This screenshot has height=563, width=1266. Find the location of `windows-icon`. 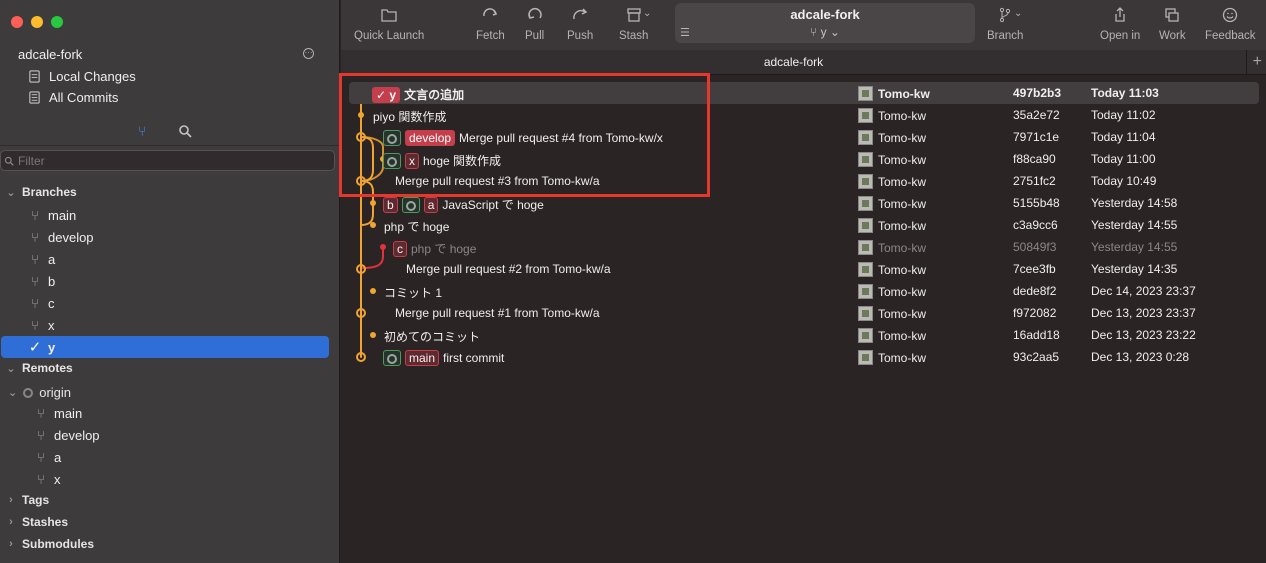

windows-icon is located at coordinates (1172, 15).